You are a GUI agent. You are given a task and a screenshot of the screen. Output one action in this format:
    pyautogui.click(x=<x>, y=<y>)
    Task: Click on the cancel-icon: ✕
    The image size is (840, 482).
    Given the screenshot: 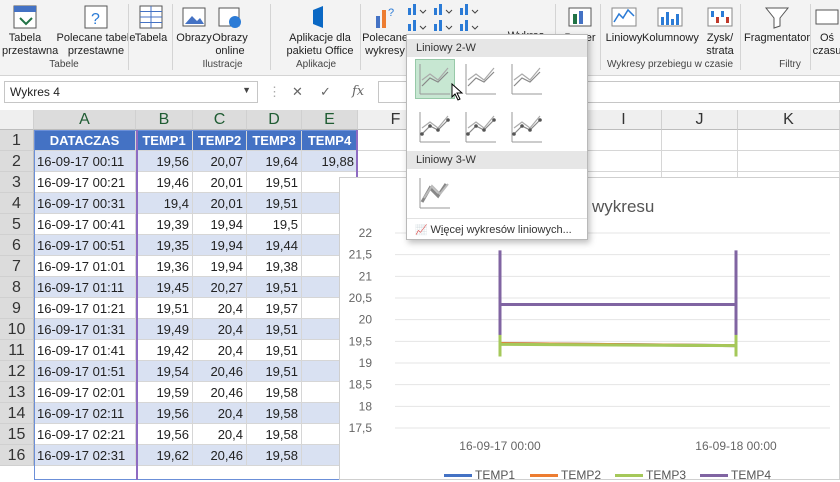 What is the action you would take?
    pyautogui.click(x=297, y=92)
    